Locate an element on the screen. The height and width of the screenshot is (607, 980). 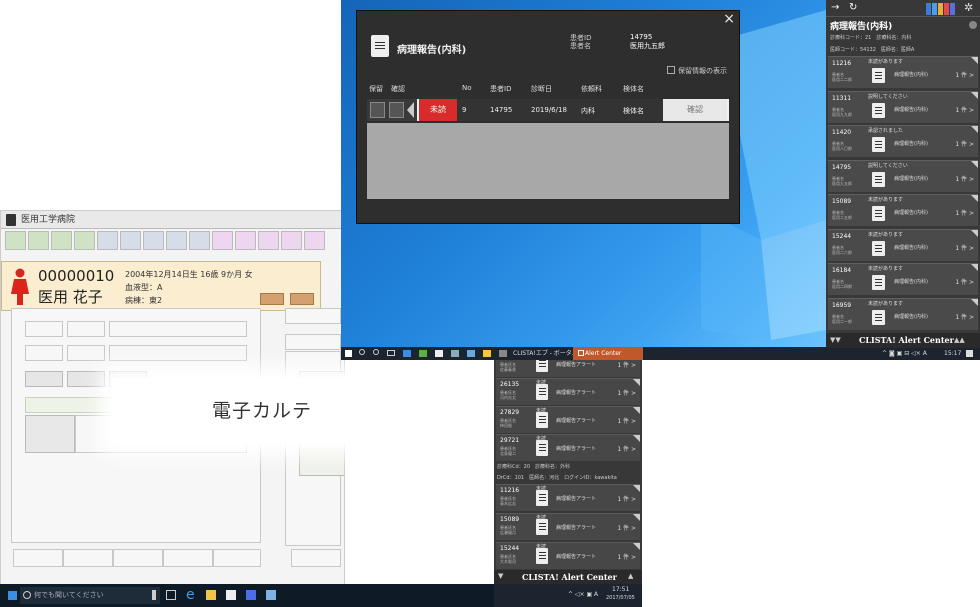
expand-up-icon: ▲▲ is located at coordinates (959, 340).